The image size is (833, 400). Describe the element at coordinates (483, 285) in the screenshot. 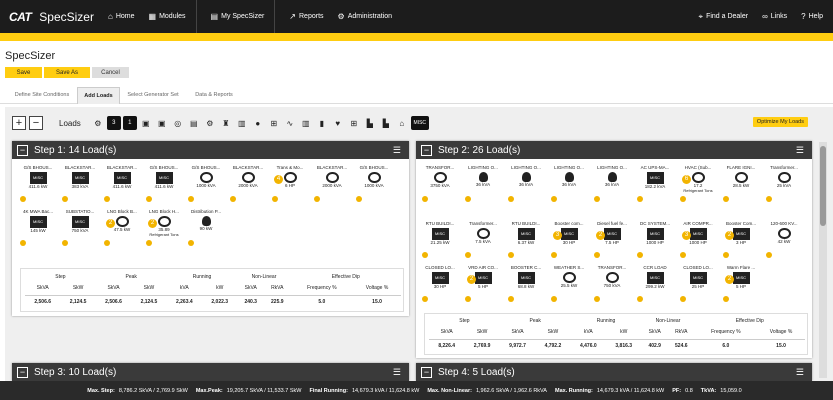

I see `load-tile: VRD AIR CO... MISC 5 HP 2` at that location.